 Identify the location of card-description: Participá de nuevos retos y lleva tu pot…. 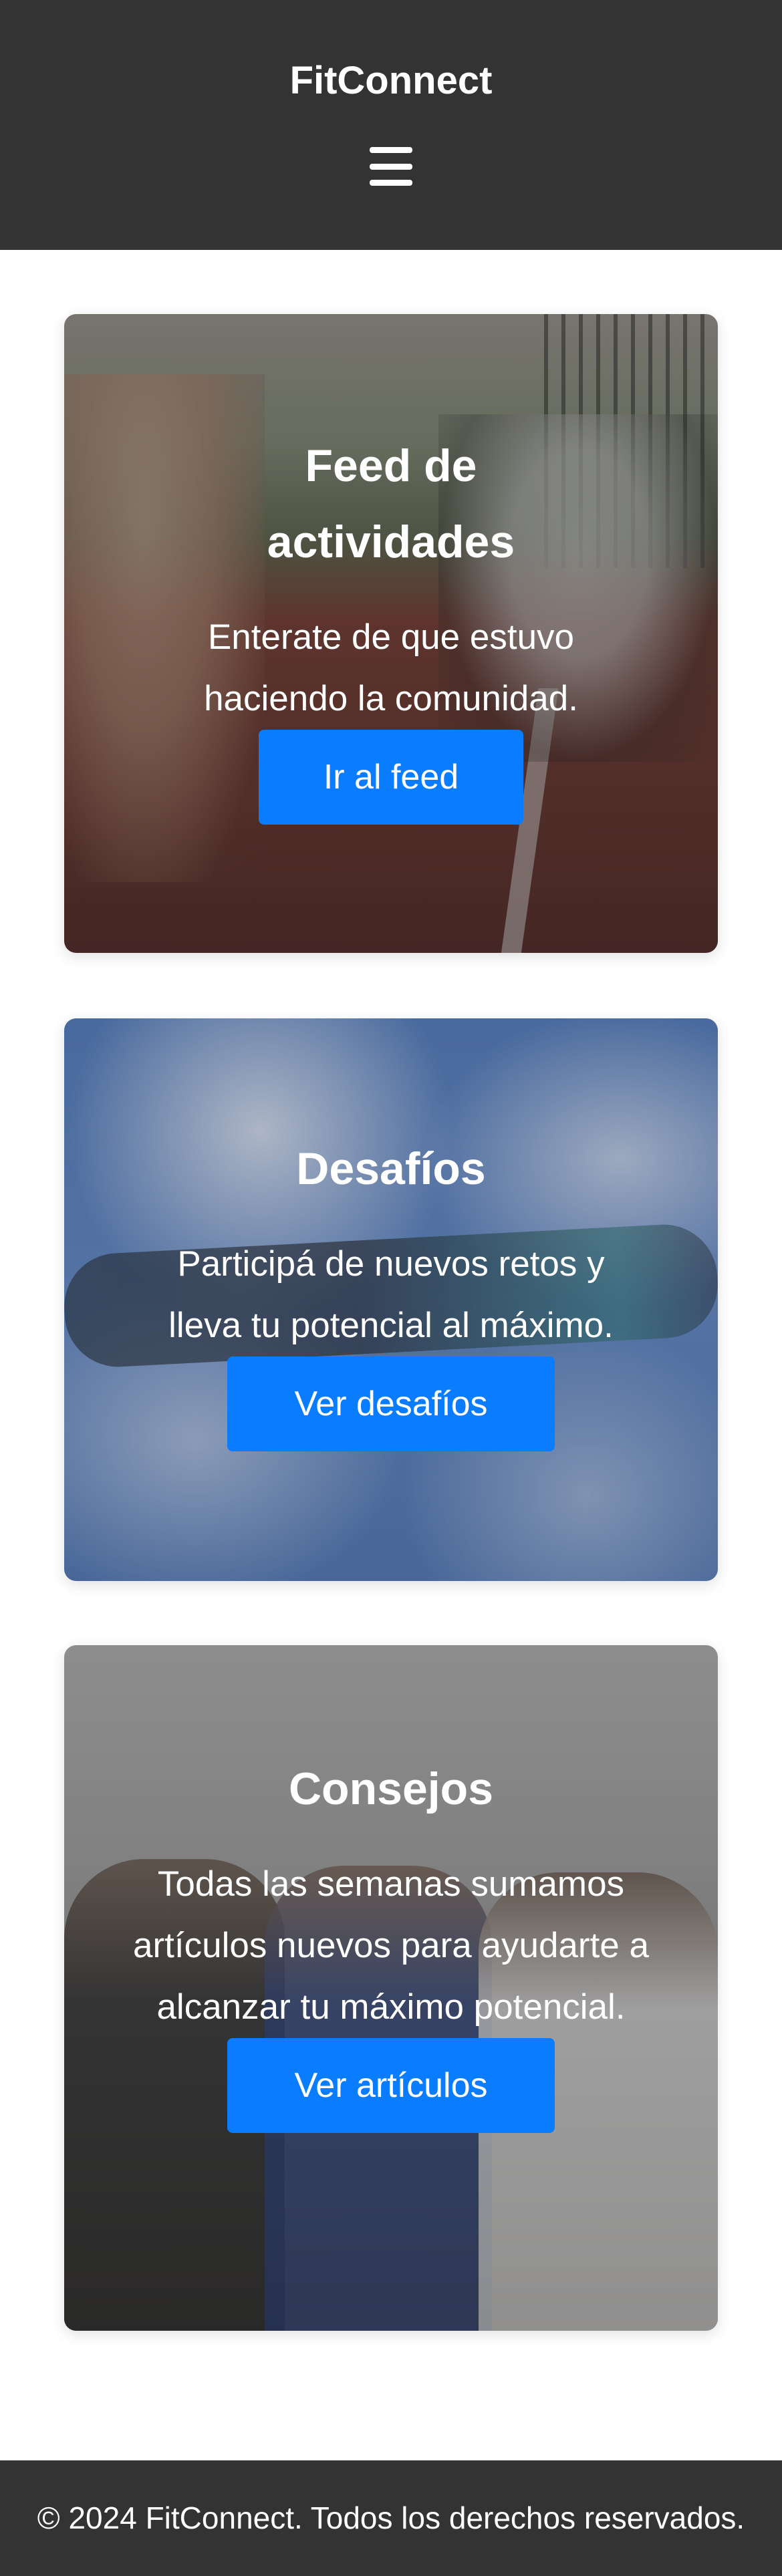
(391, 1294).